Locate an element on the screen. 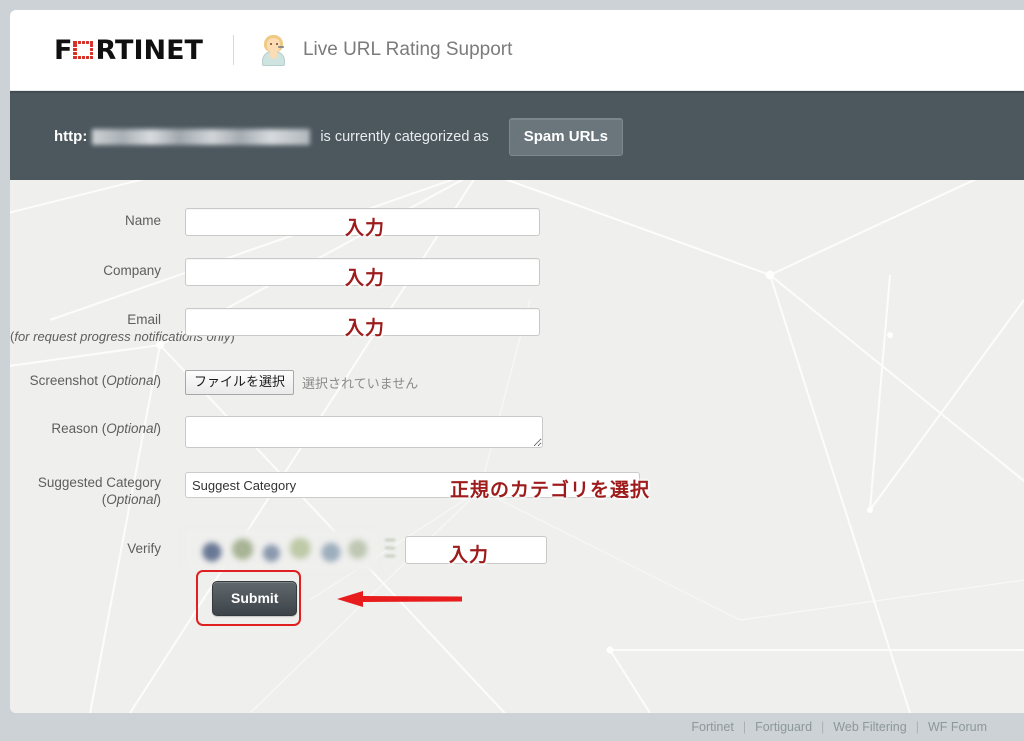 This screenshot has height=741, width=1024. footer-link-fortiguard: Fortiguard is located at coordinates (783, 727).